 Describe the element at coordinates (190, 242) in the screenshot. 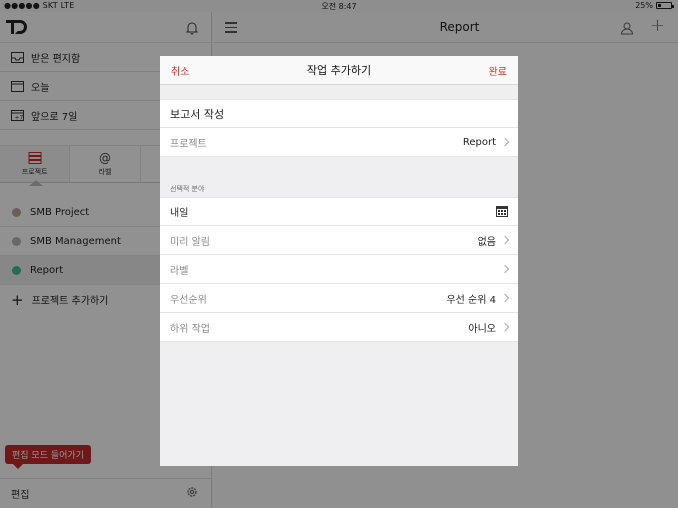

I see `reminder-label: 미리 알림` at that location.